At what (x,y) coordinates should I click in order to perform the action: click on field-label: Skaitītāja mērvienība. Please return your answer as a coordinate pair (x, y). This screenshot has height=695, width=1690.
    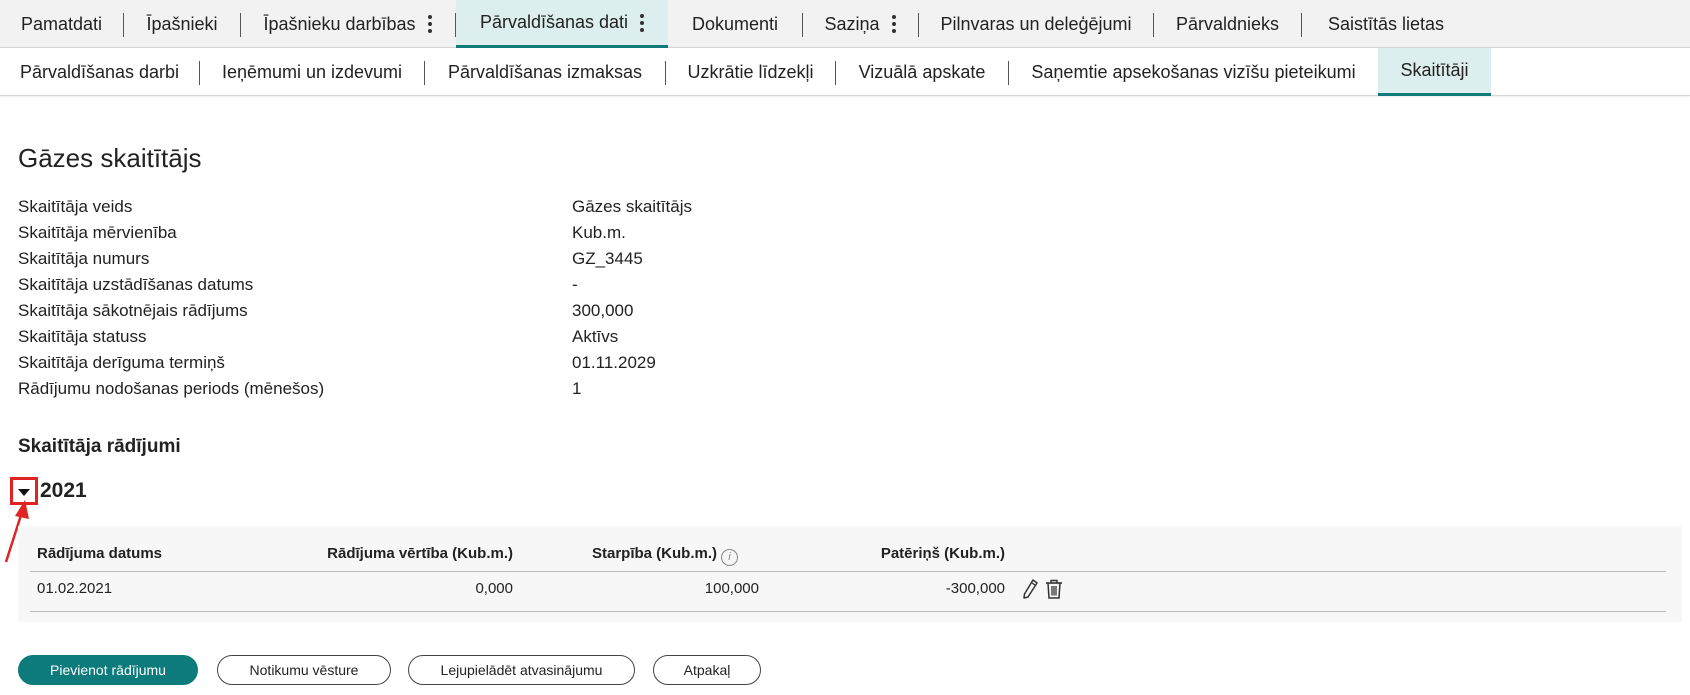
    Looking at the image, I should click on (97, 232).